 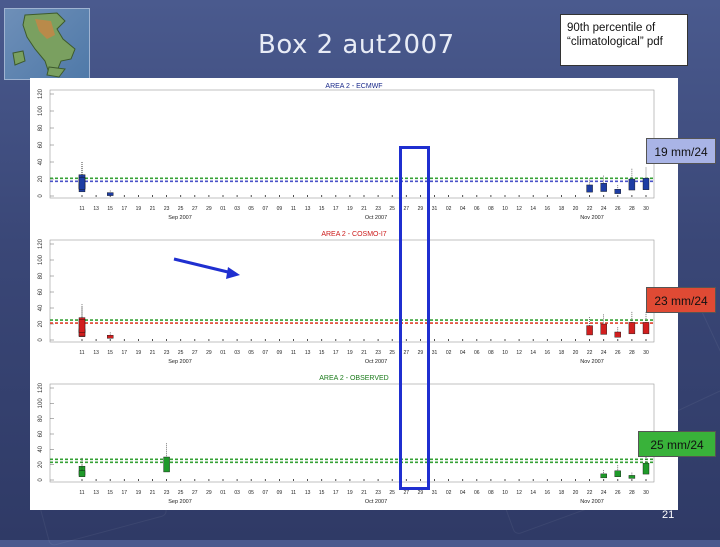 What do you see at coordinates (681, 151) in the screenshot?
I see `threshold-label-ecmwf: 19 mm/24` at bounding box center [681, 151].